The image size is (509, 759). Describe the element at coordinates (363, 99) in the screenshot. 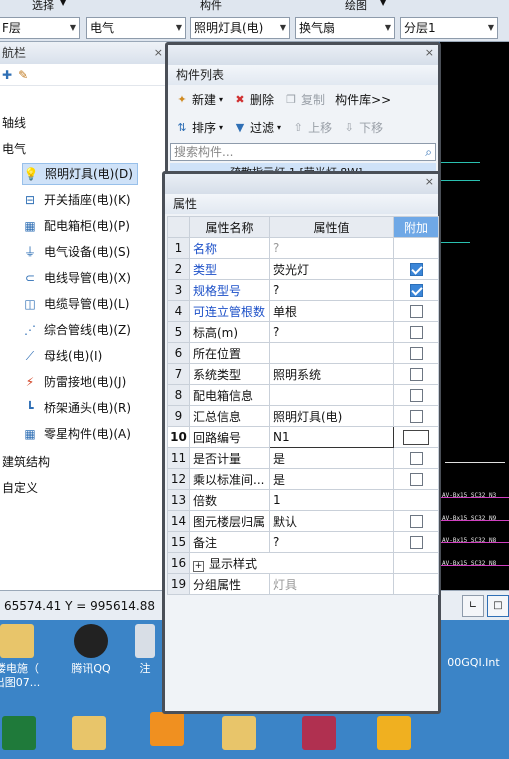

I see `library-button: 构件库>>` at that location.